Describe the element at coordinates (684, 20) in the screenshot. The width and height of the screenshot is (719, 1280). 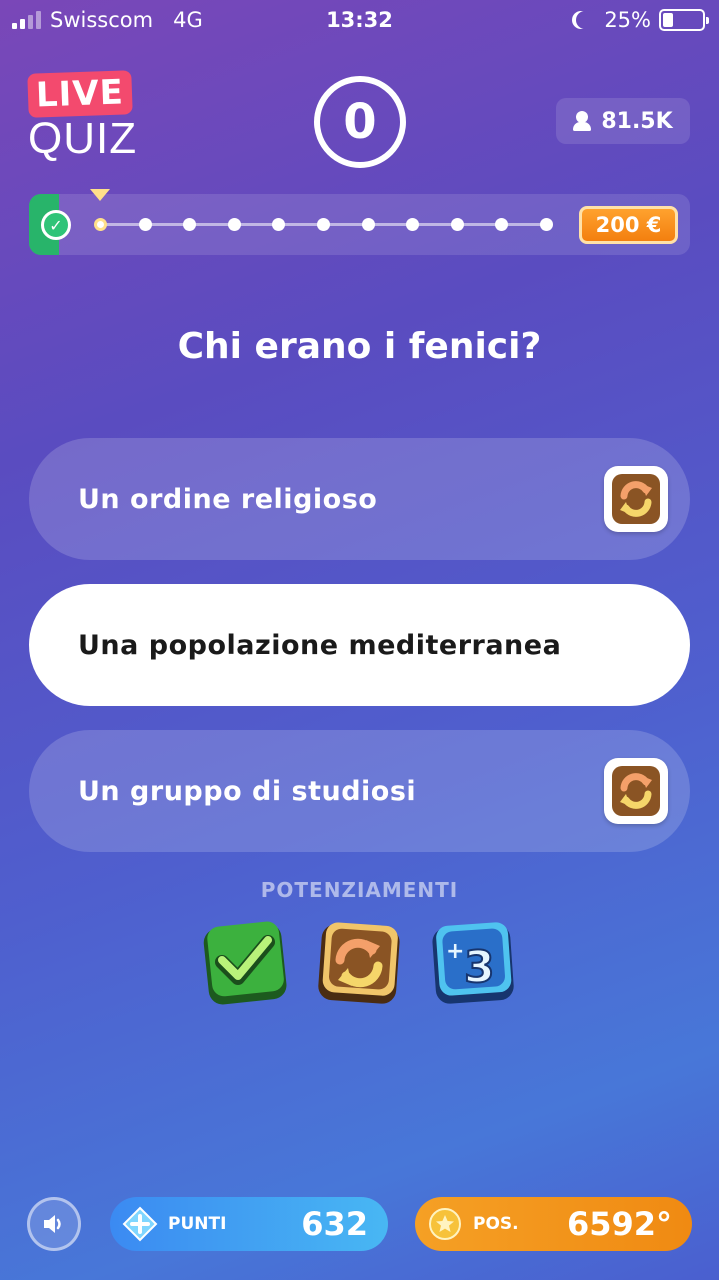
I see `battery-icon` at that location.